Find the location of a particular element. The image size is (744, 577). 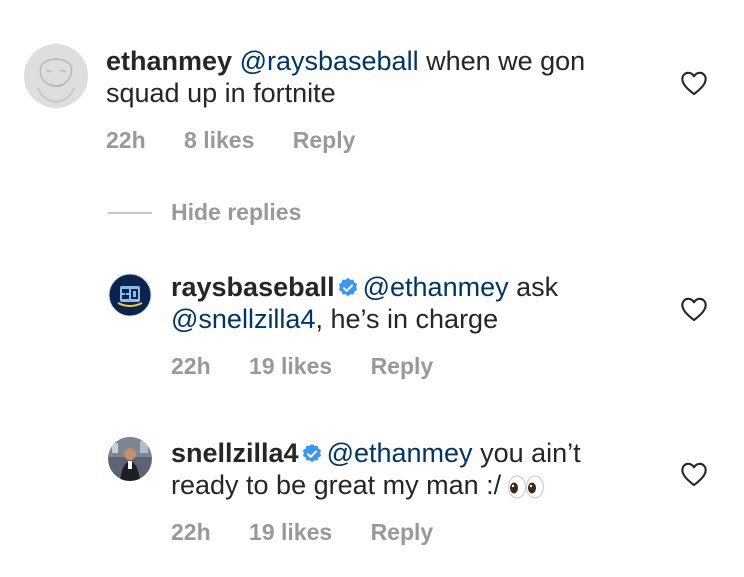

comment-meta: 22h 8 likes Reply is located at coordinates (246, 140).